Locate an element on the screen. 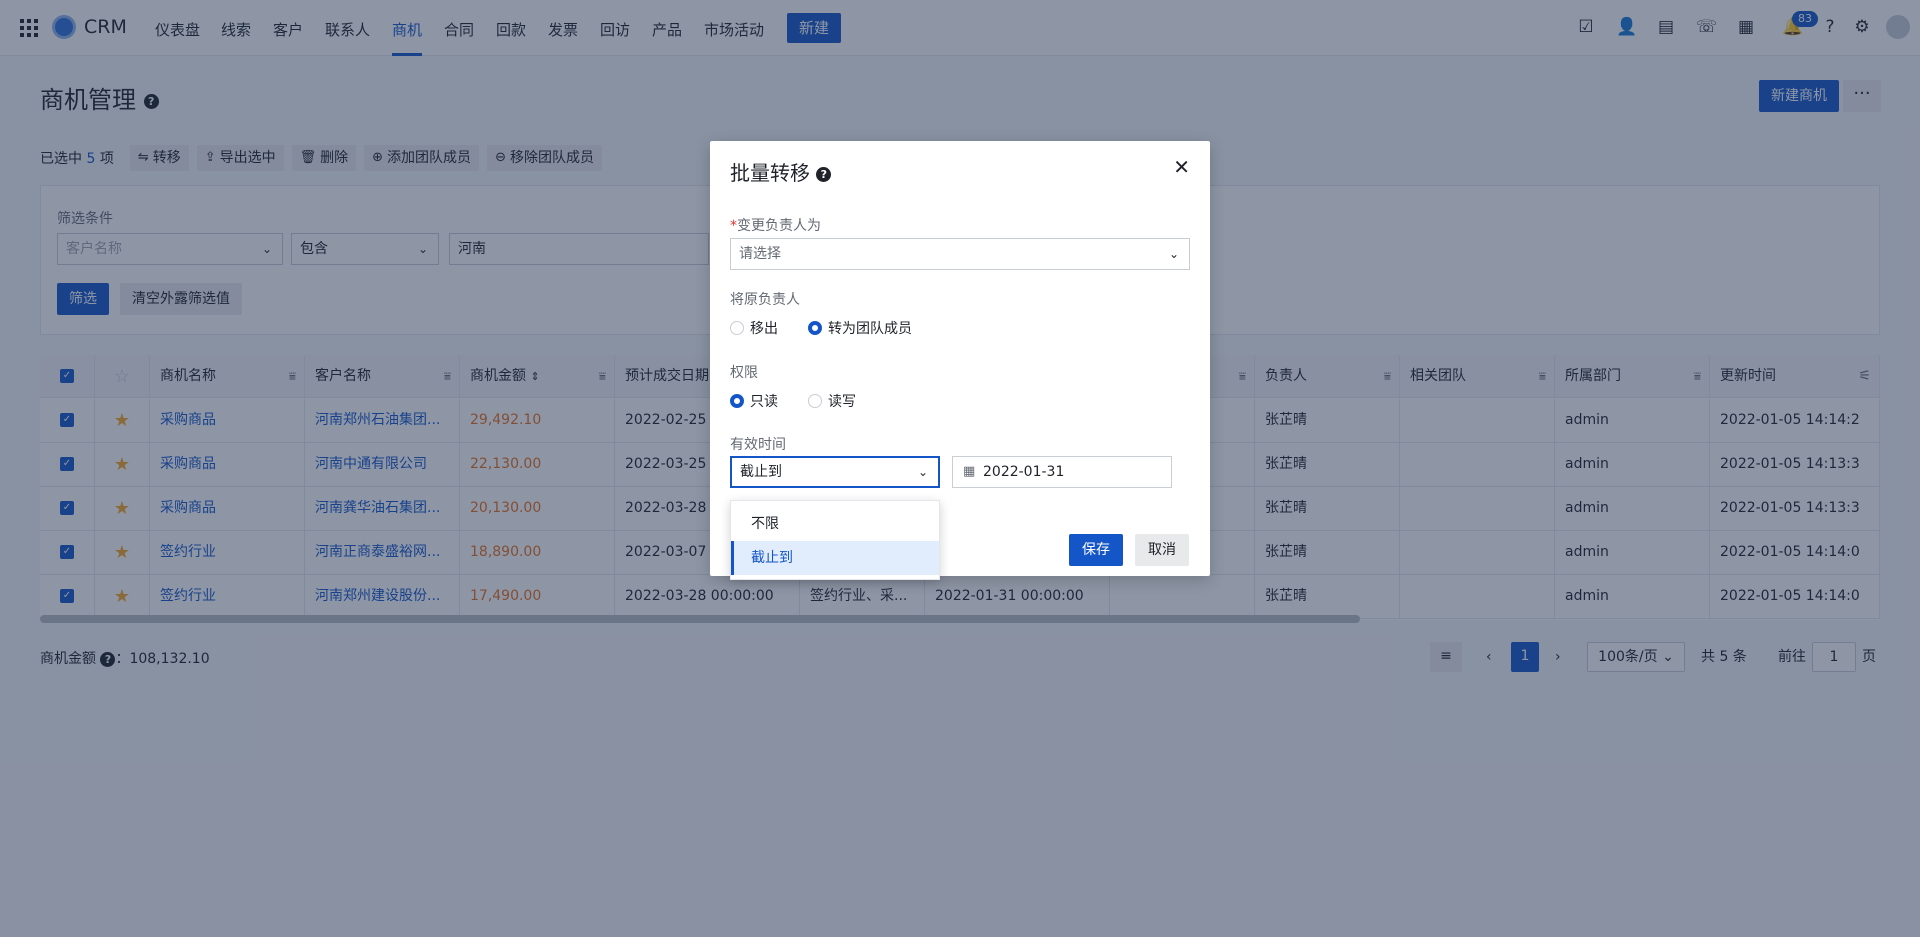  original-owner-radio-group: 移出 转为团队成员 is located at coordinates (836, 328).